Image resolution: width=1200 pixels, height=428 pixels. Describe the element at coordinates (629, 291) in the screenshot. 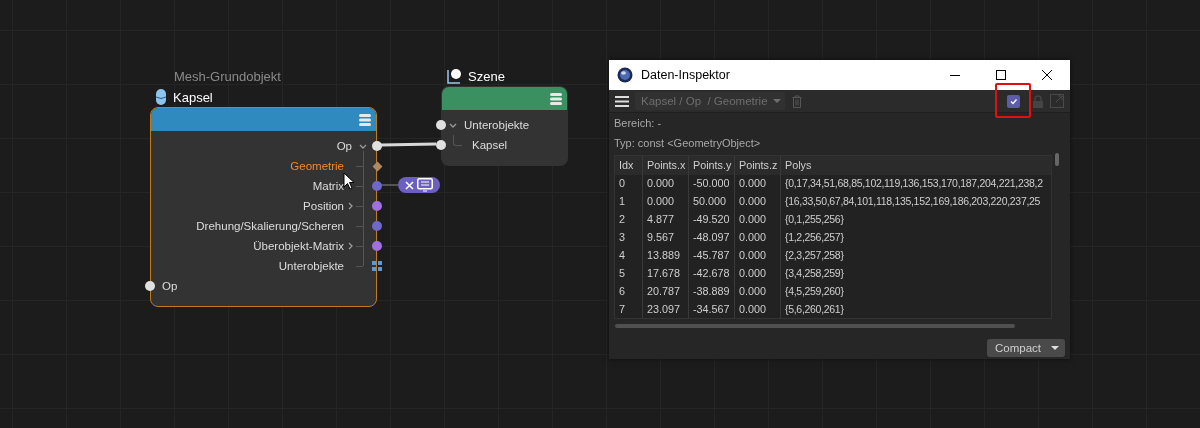

I see `table-cell: 6` at that location.